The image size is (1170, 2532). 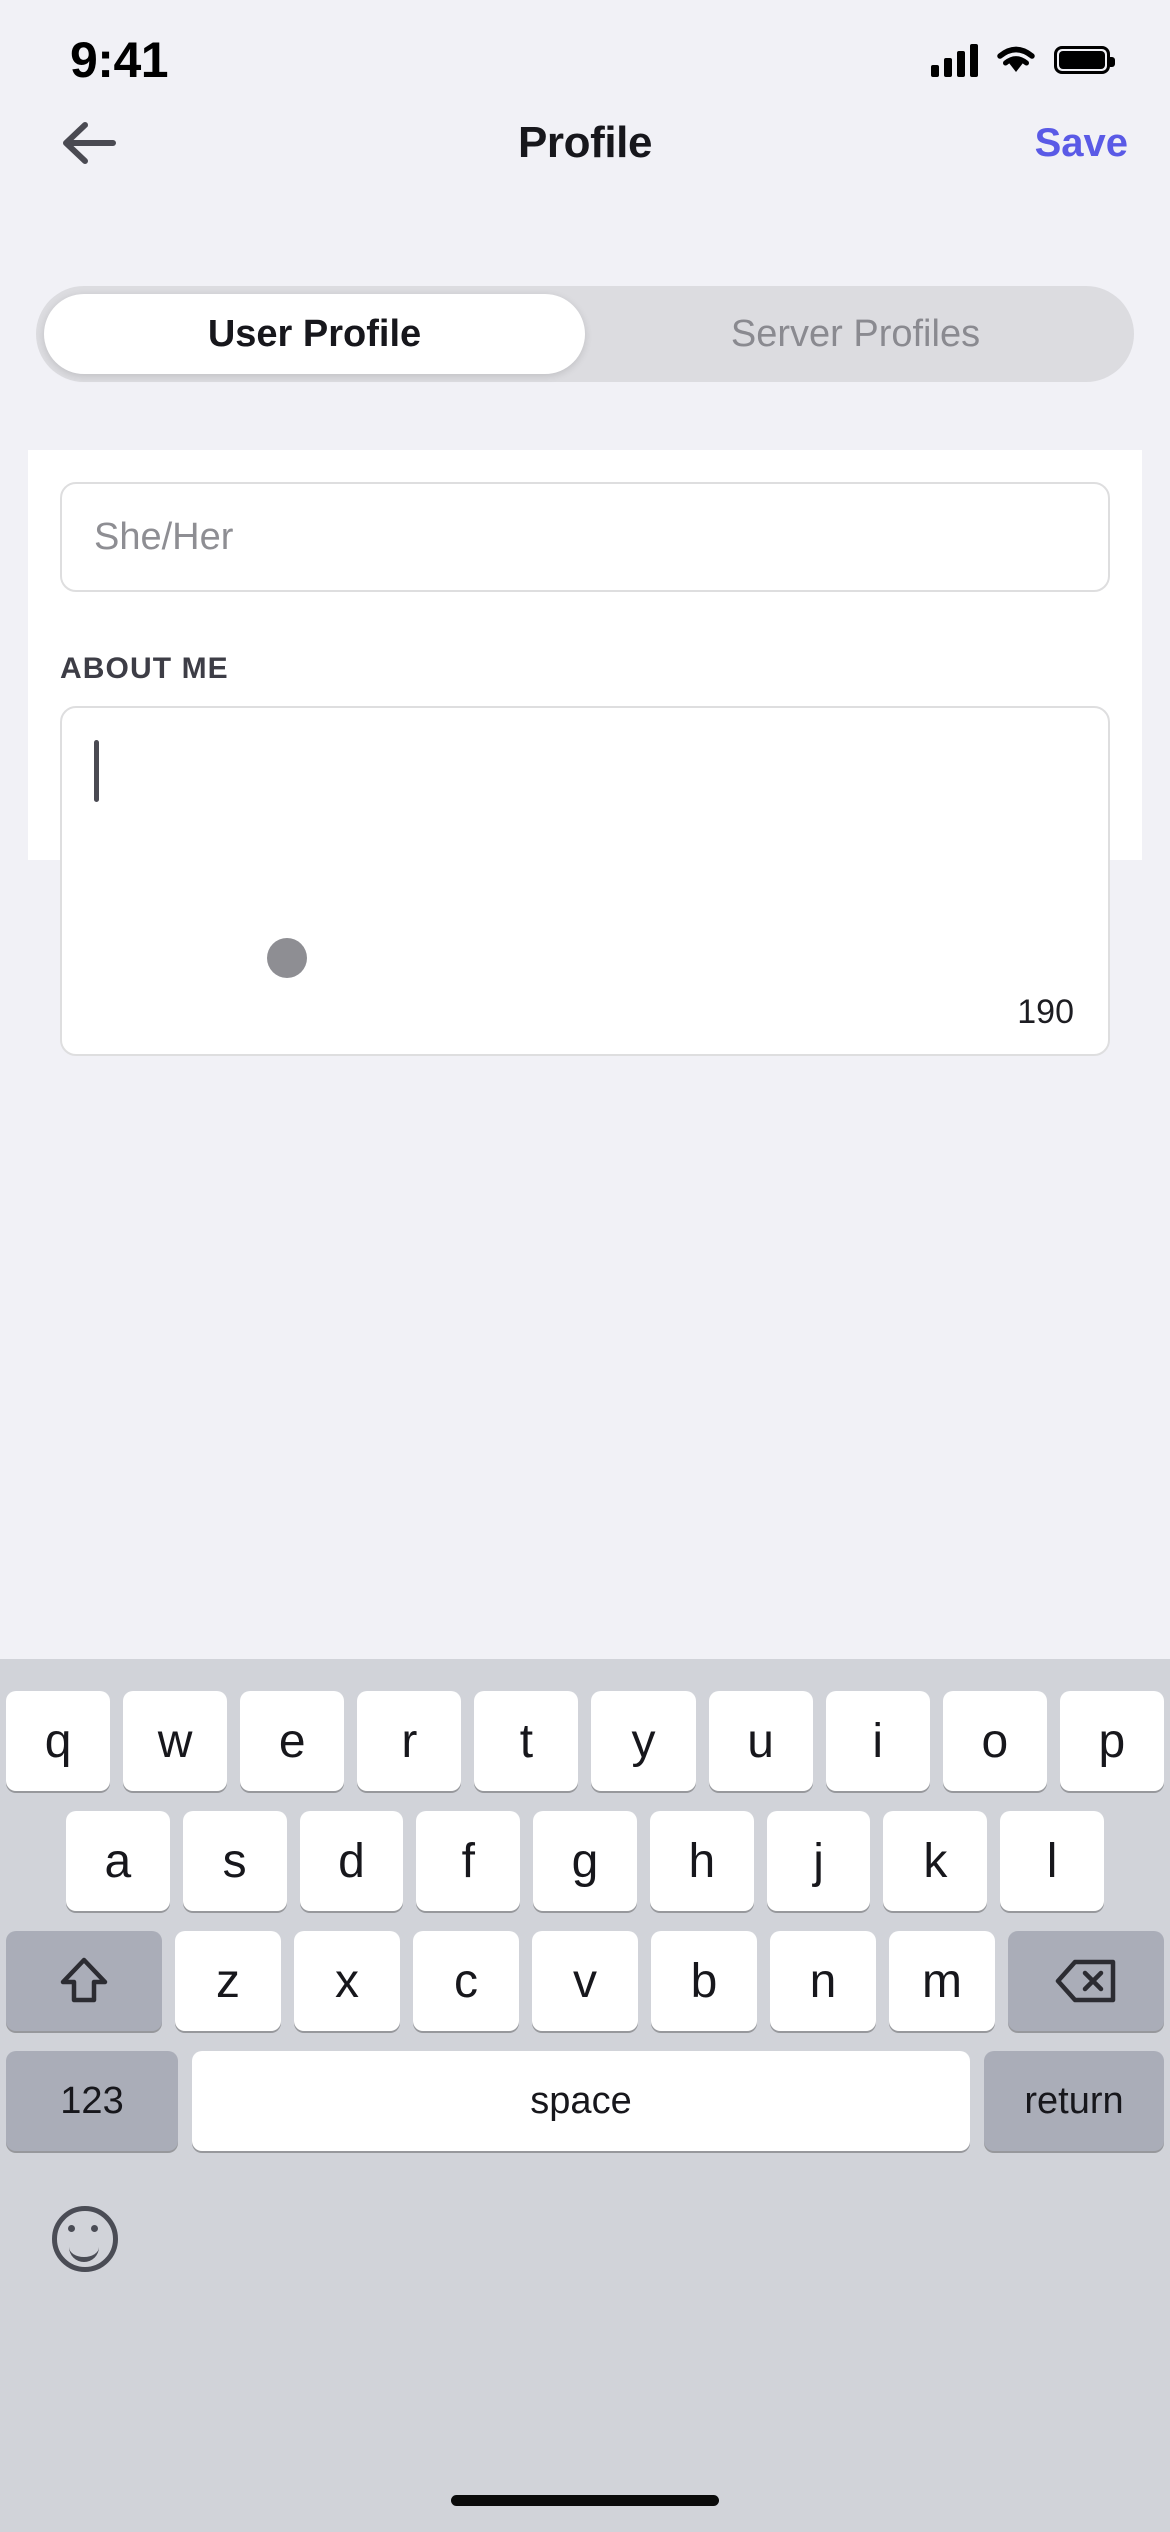 I want to click on pronouns-input, so click(x=585, y=537).